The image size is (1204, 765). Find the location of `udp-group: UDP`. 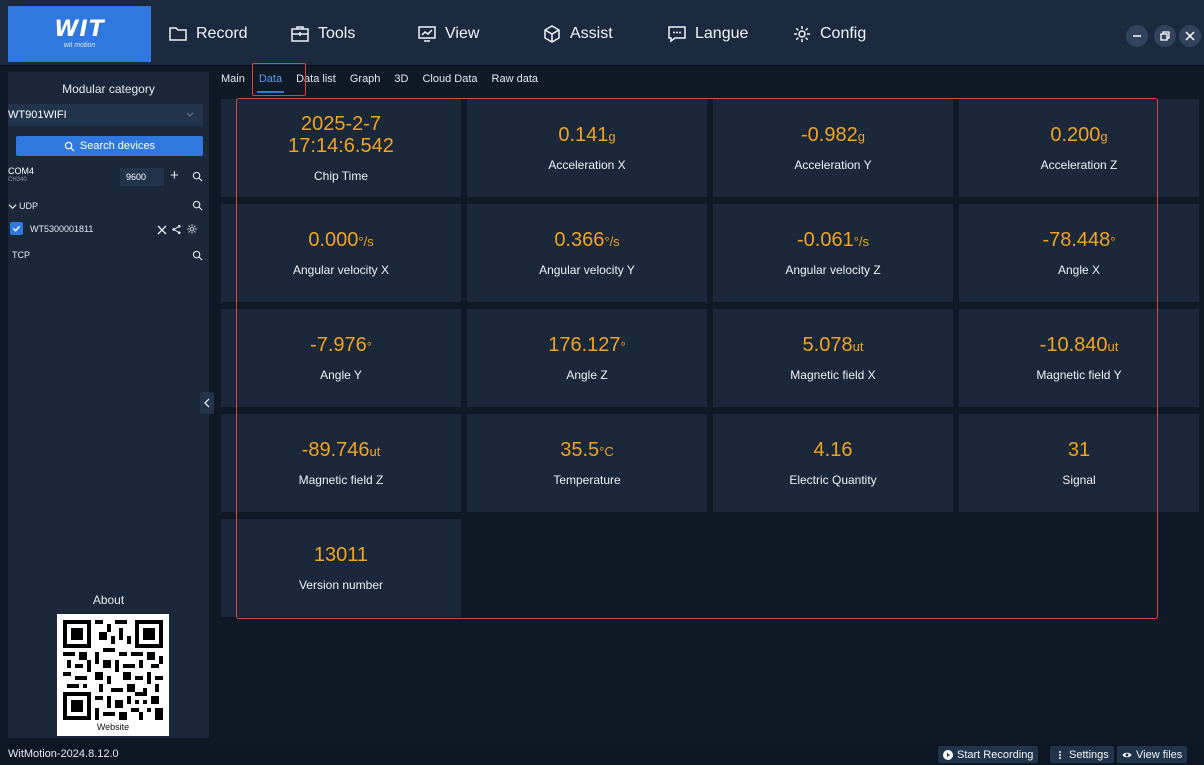

udp-group: UDP is located at coordinates (108, 206).